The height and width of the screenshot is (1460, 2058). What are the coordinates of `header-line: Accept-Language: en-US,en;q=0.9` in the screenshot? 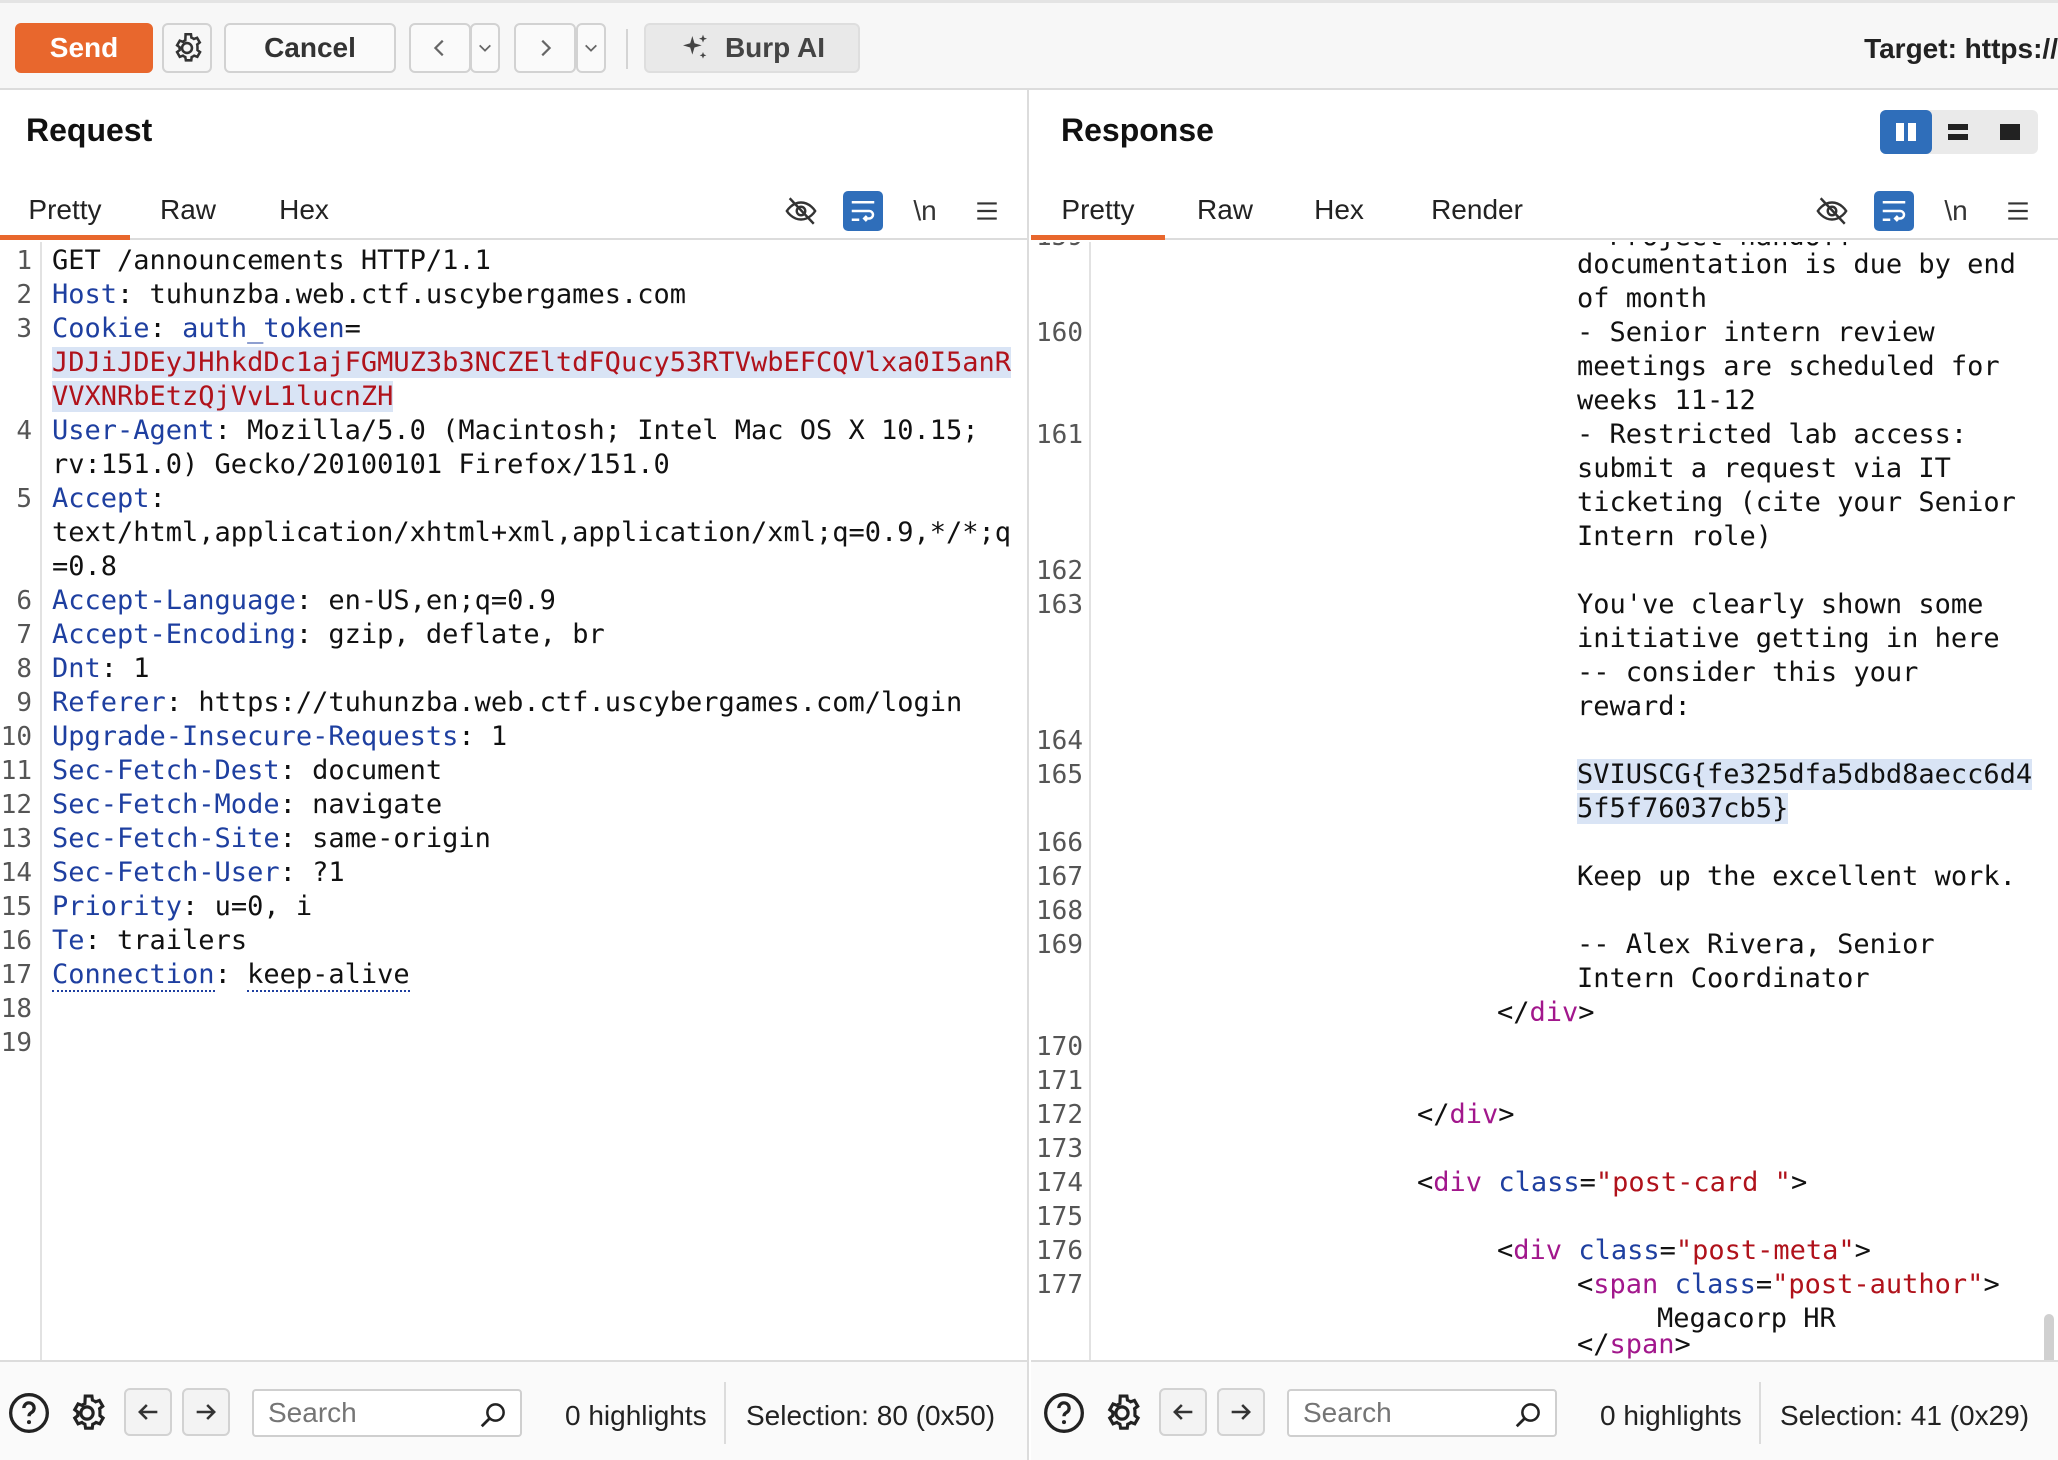 It's located at (304, 600).